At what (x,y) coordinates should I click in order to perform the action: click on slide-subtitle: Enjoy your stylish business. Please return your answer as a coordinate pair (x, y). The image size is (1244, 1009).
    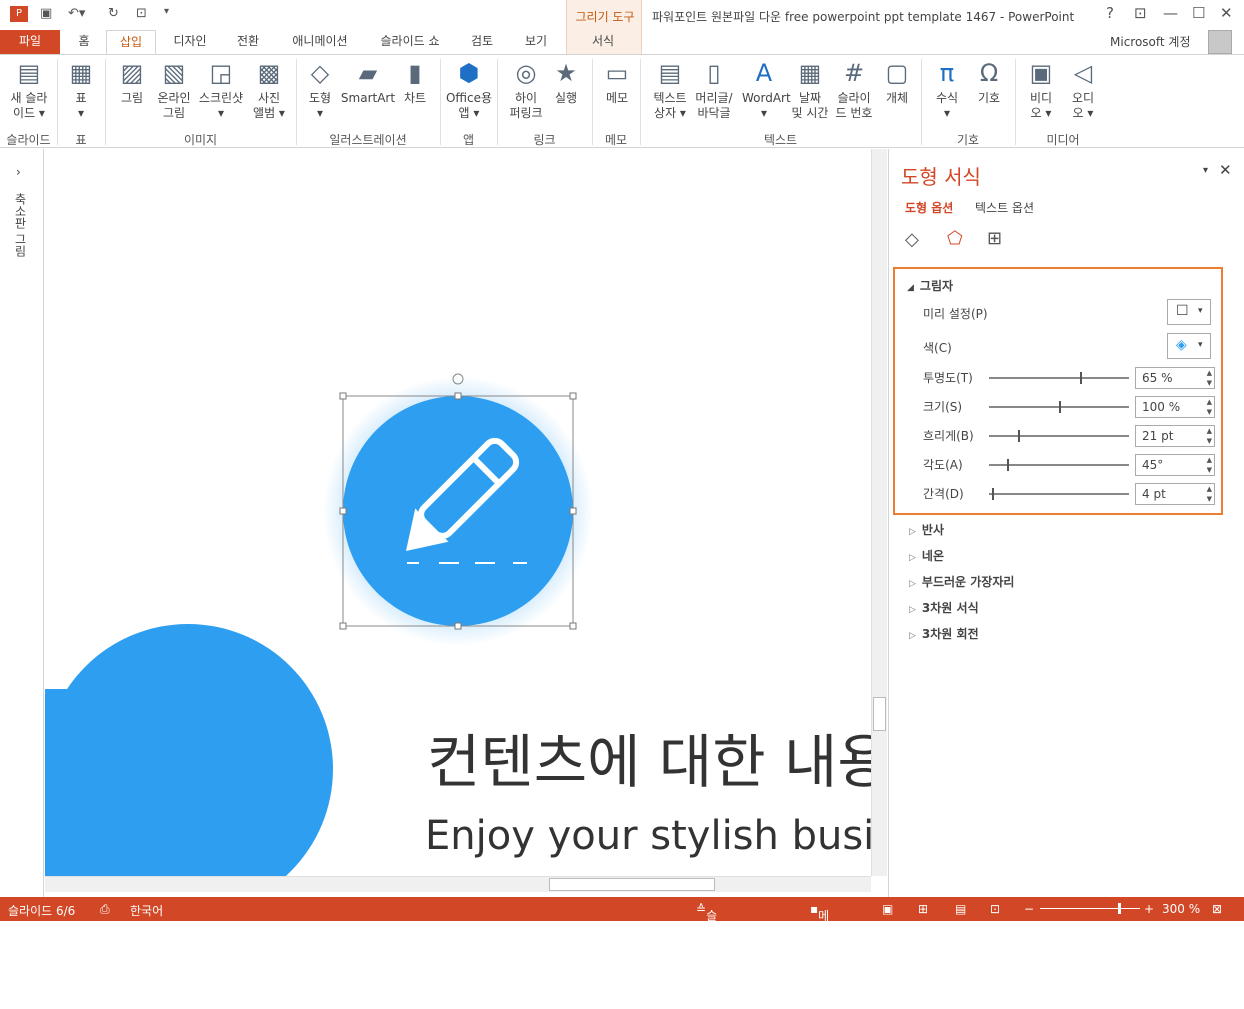
    Looking at the image, I should click on (648, 836).